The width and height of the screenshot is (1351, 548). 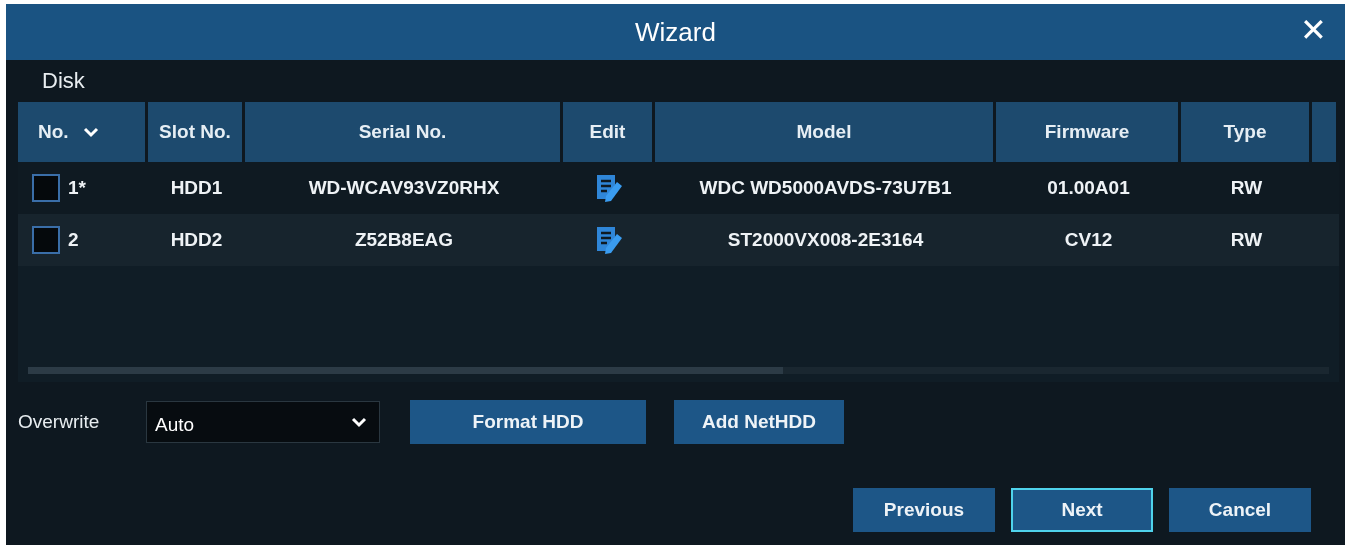 What do you see at coordinates (404, 188) in the screenshot?
I see `table-cell-text: WD-WCAV93VZ0RHX` at bounding box center [404, 188].